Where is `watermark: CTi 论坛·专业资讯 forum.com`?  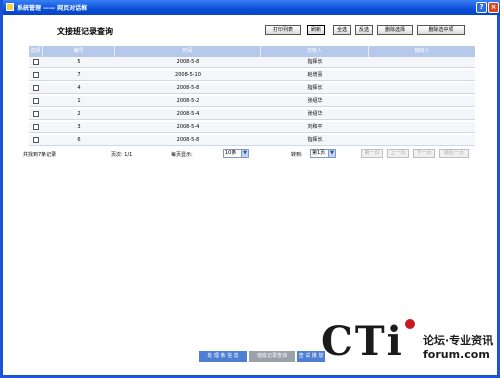
watermark: CTi 论坛·专业资讯 forum.com is located at coordinates (410, 344).